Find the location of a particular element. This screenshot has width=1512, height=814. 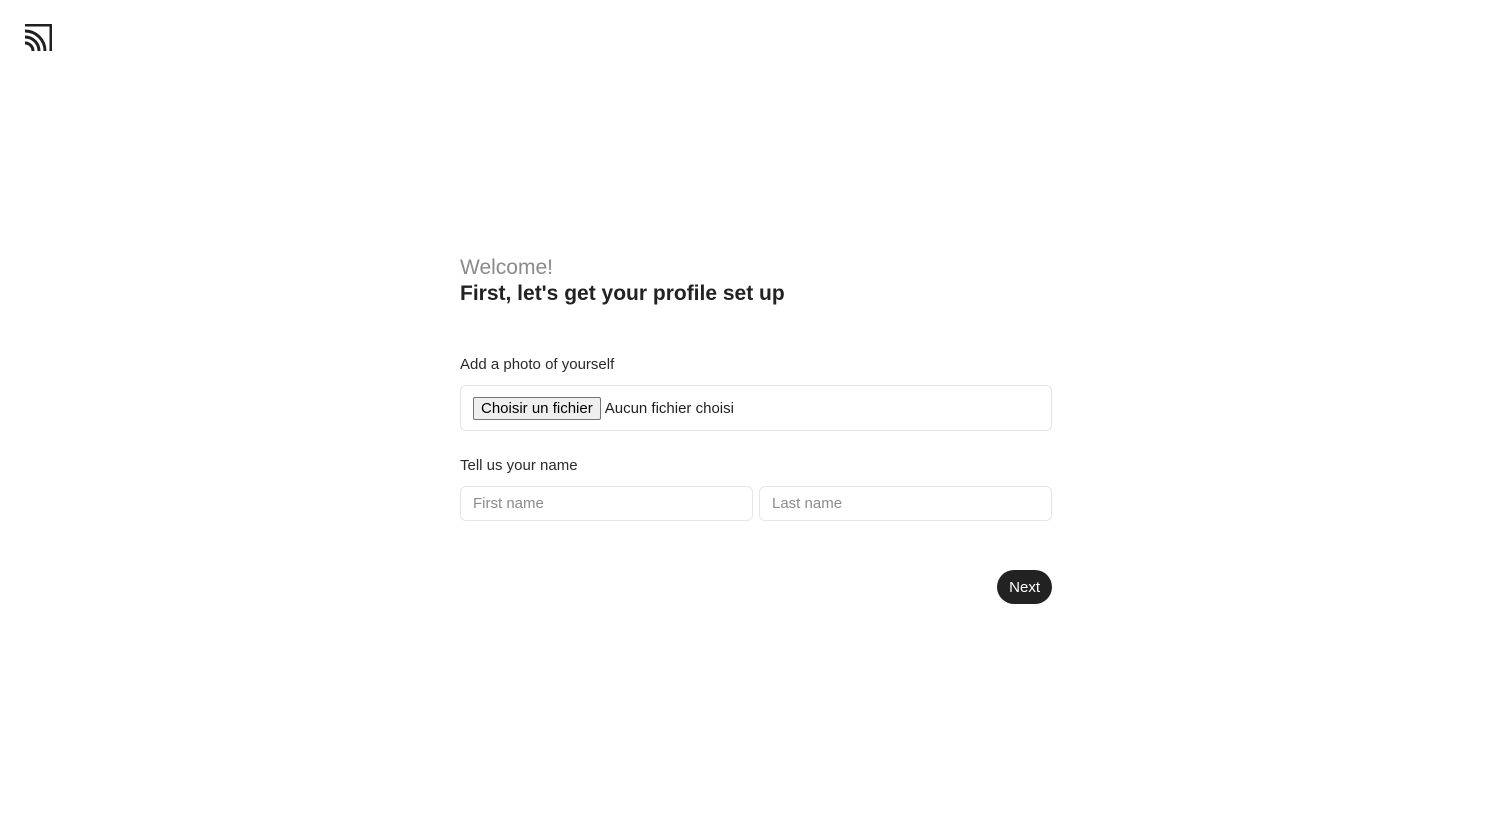

name-label: Tell us your name is located at coordinates (519, 465).